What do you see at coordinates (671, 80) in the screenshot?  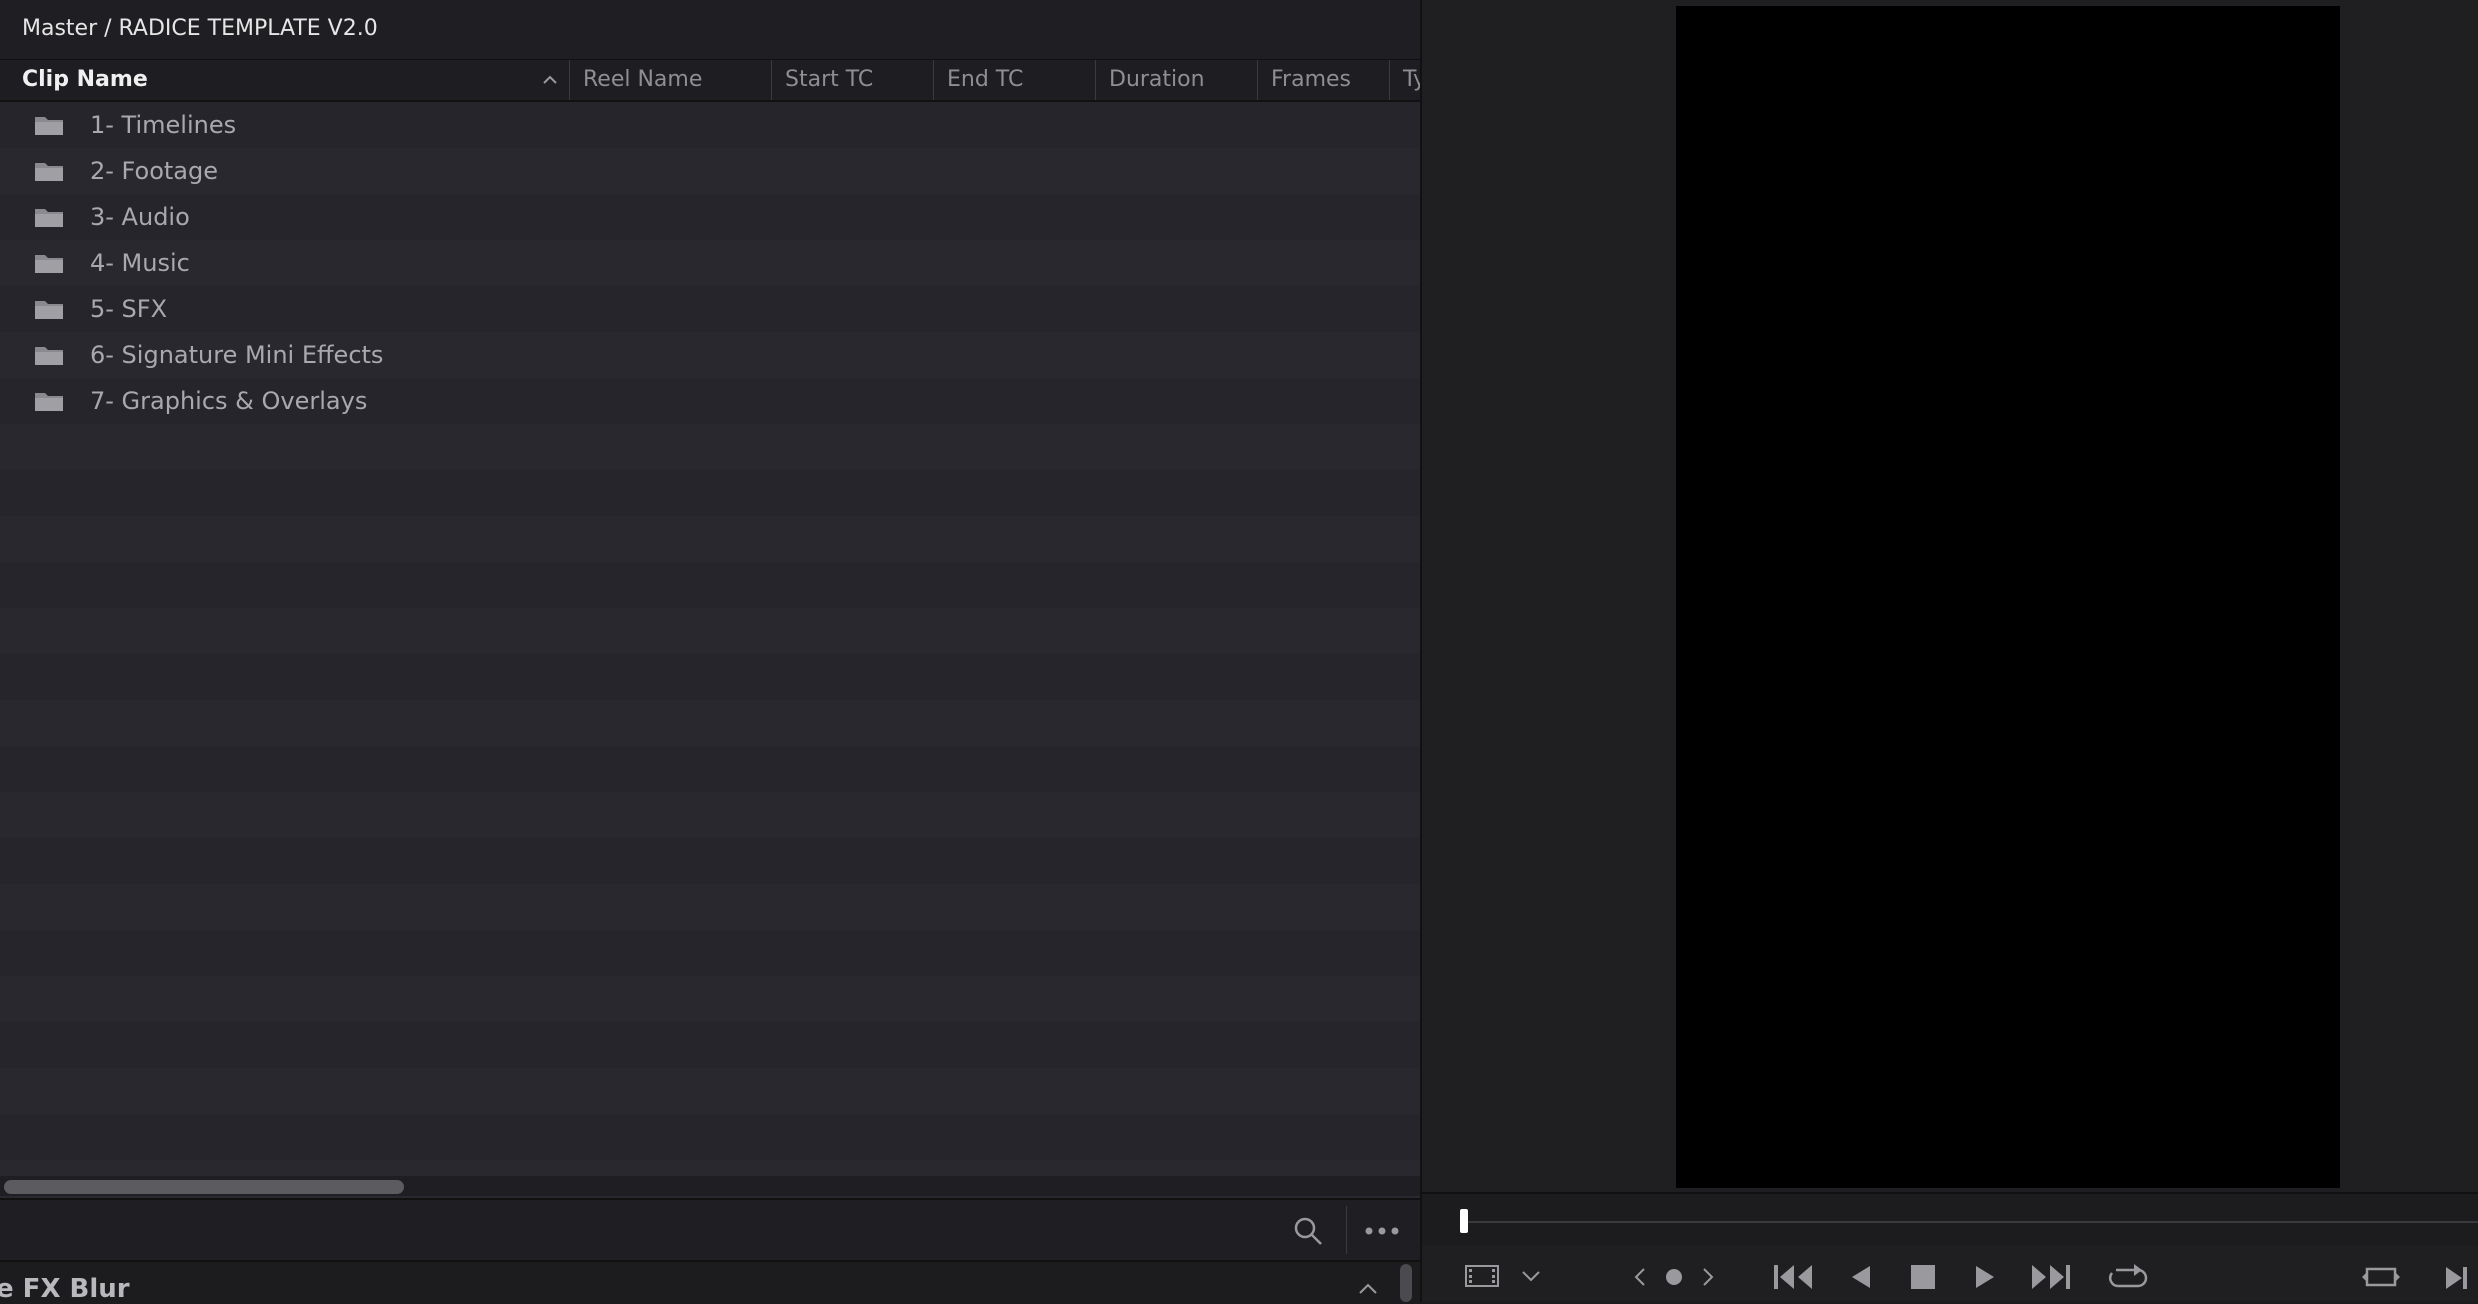 I see `column-reel-name: Reel Name` at bounding box center [671, 80].